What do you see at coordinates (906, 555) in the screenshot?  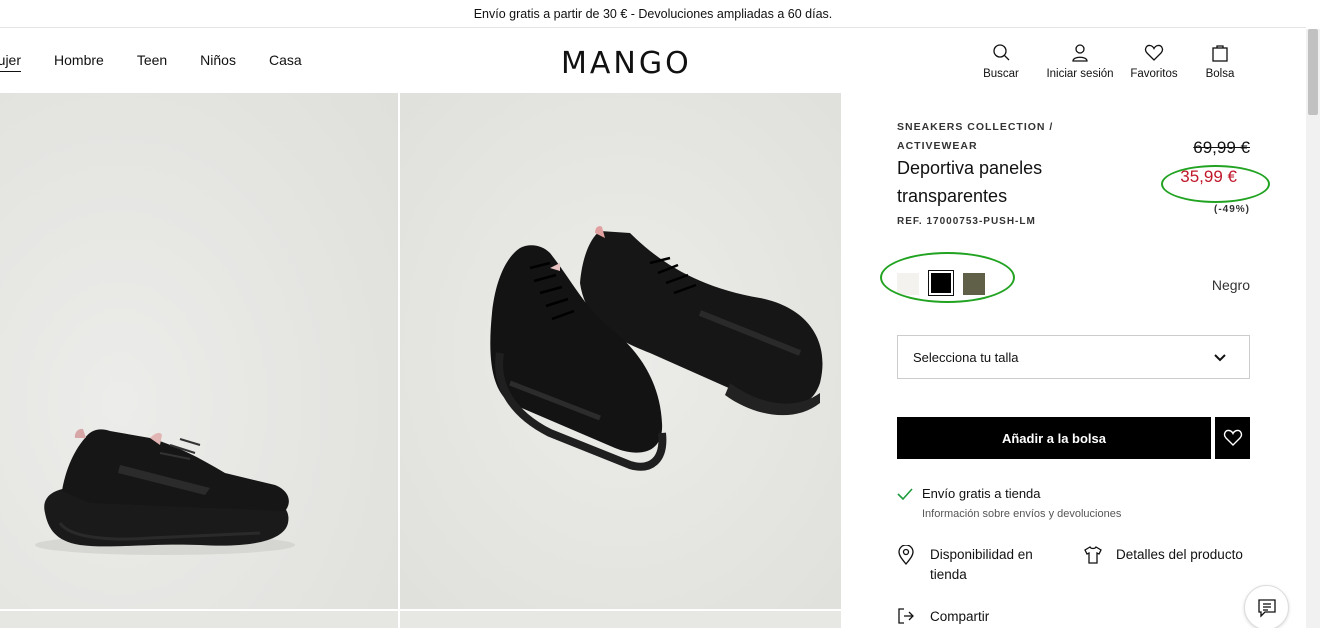 I see `location-pin-icon` at bounding box center [906, 555].